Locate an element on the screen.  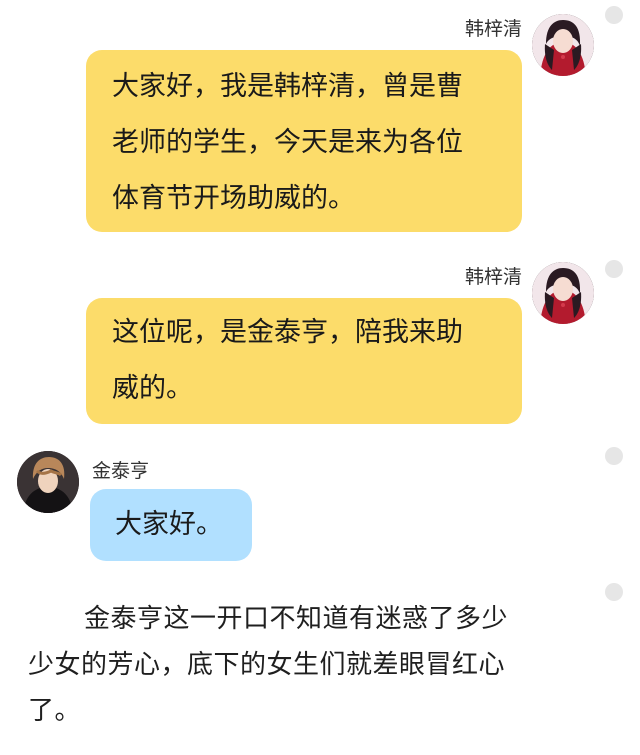
bubble-line: 这位呢，是金泰亨，陪我来助 is located at coordinates (287, 332).